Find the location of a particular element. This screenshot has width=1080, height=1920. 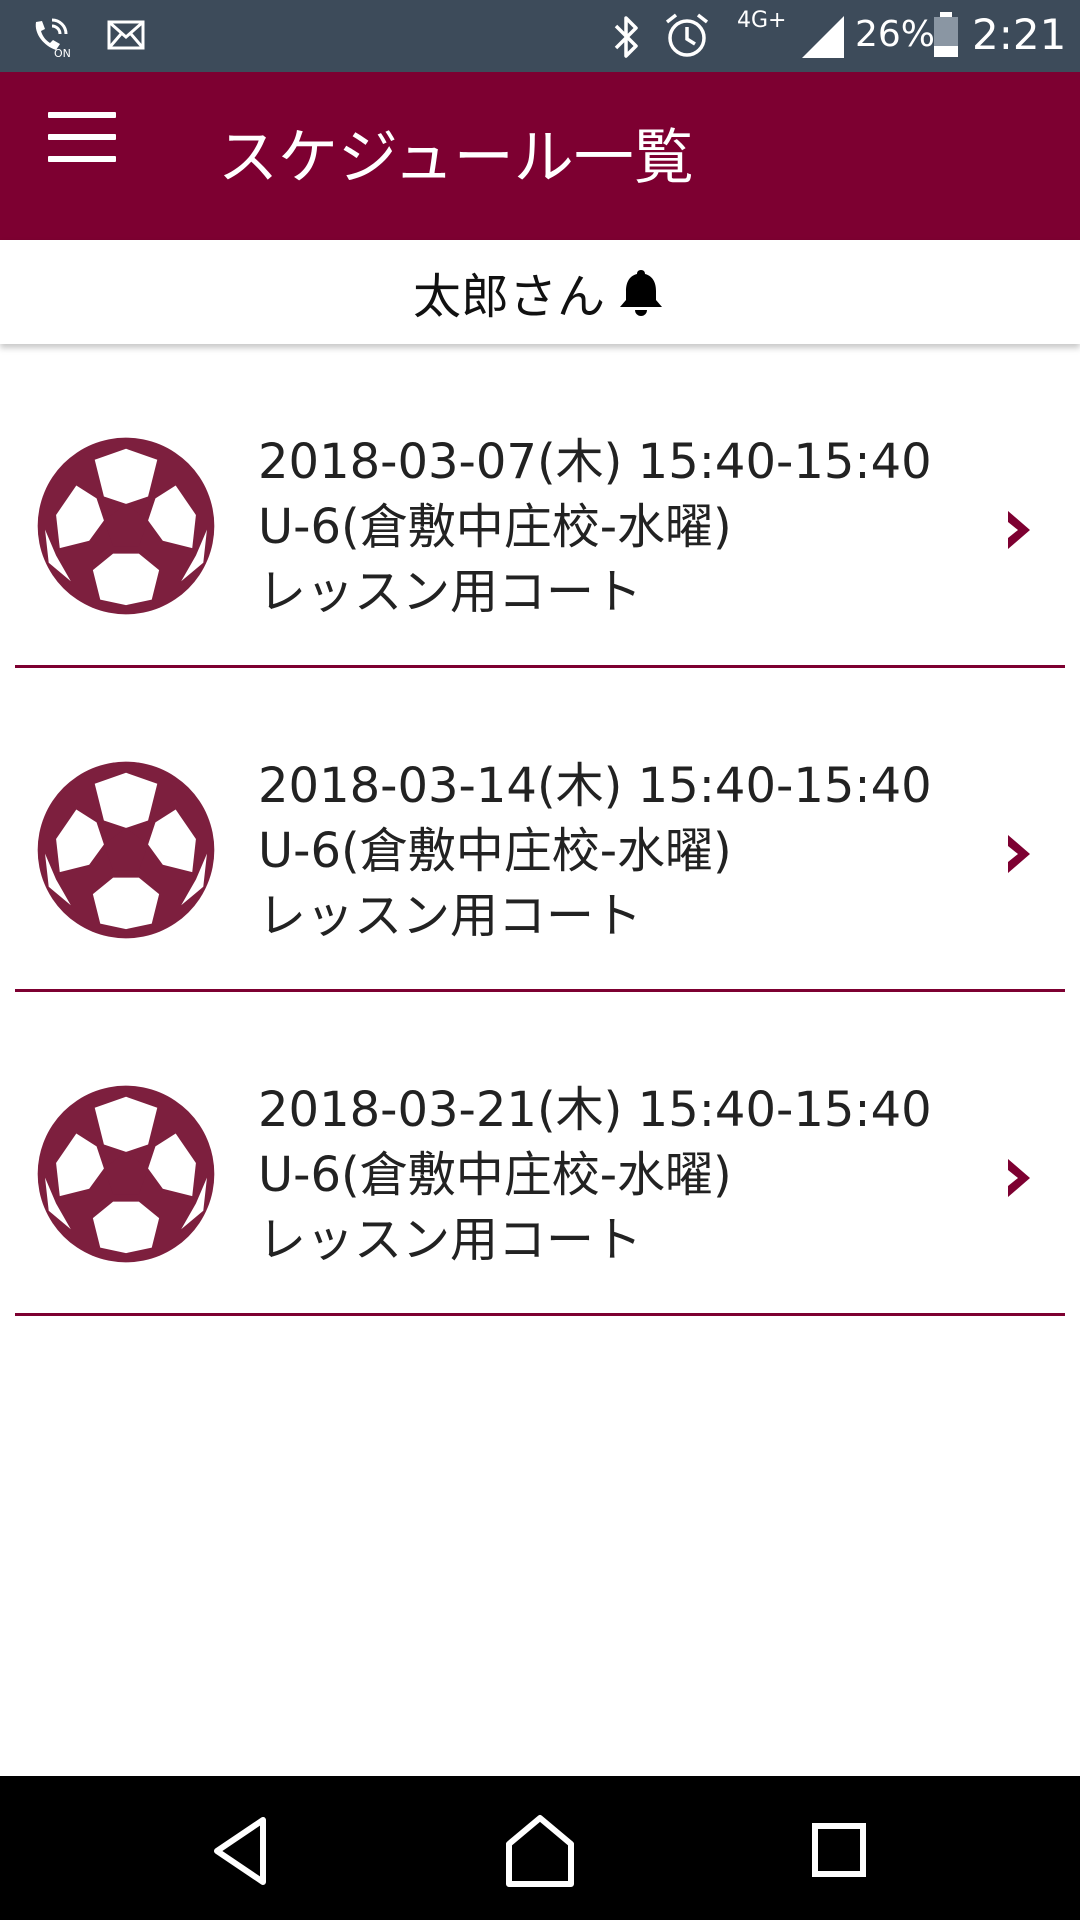

clock-label: 2:21 is located at coordinates (1019, 34).